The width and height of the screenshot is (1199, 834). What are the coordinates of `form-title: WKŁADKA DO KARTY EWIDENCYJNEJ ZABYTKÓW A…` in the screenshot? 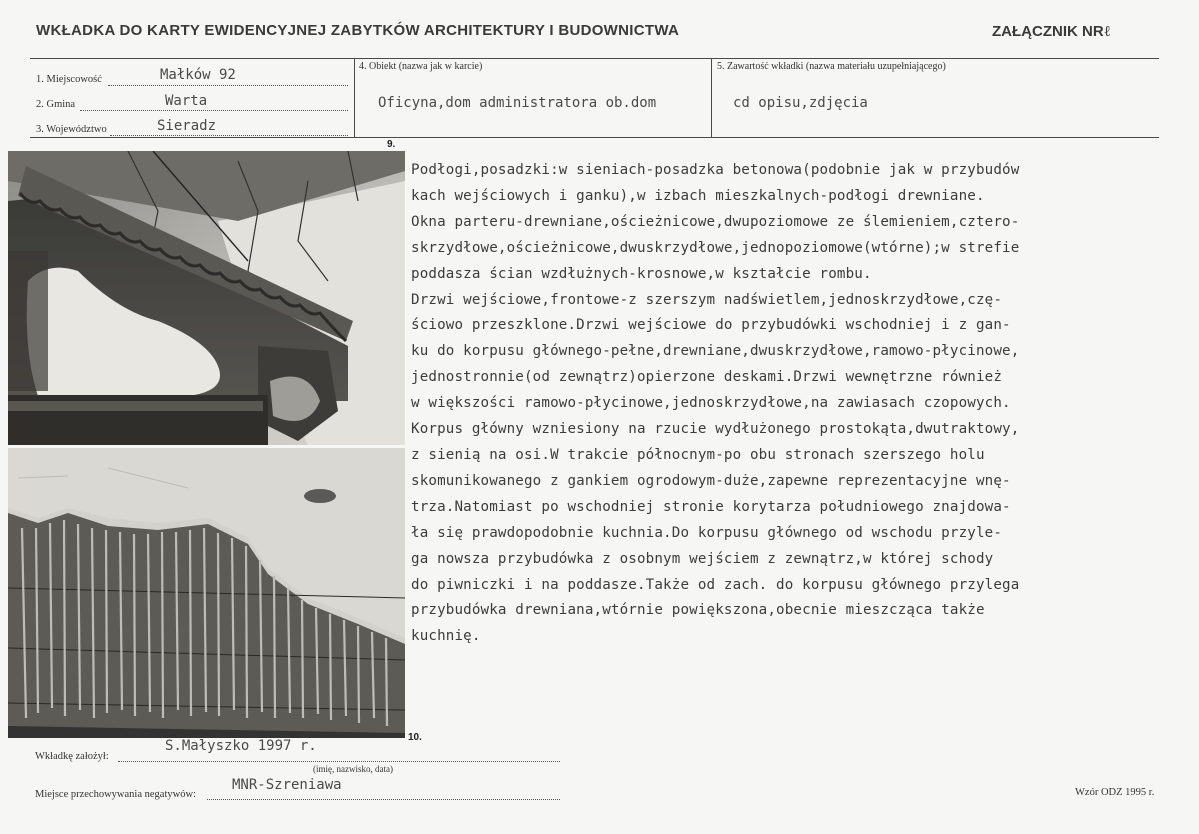 It's located at (358, 30).